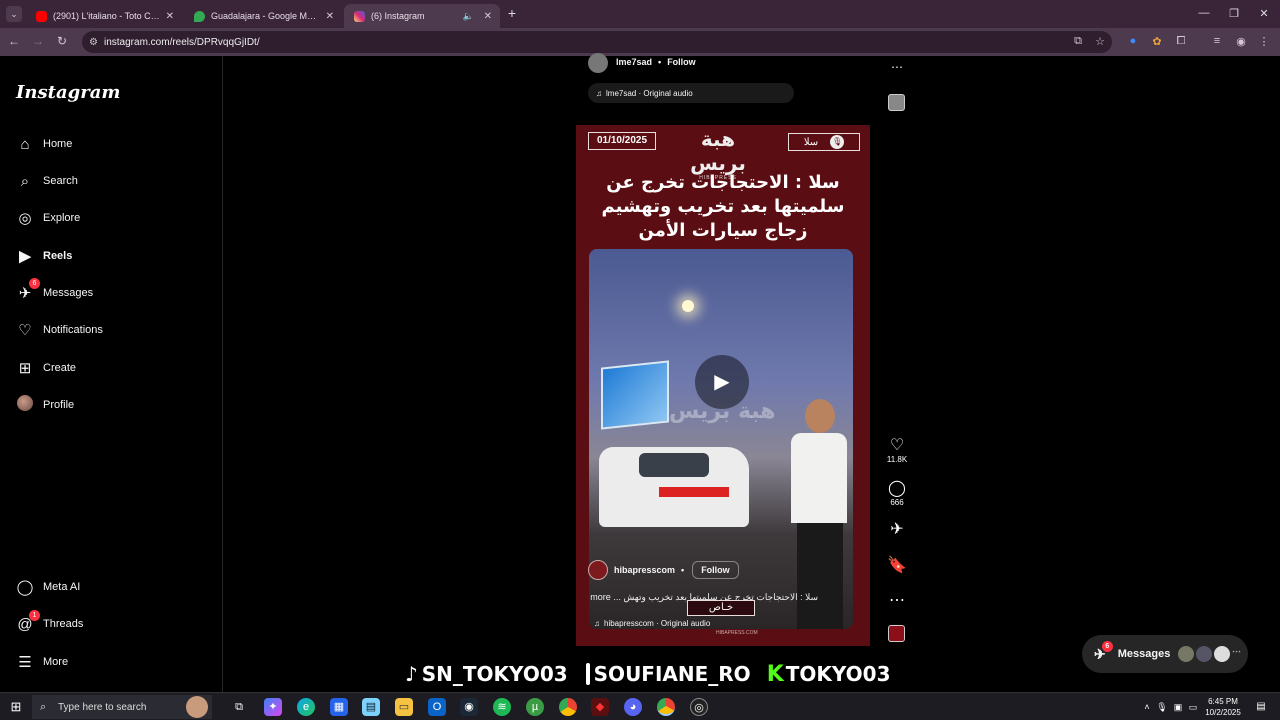 The width and height of the screenshot is (1280, 720). Describe the element at coordinates (1223, 707) in the screenshot. I see `taskbar-clock: 6:45 PM 10/2/2025` at that location.